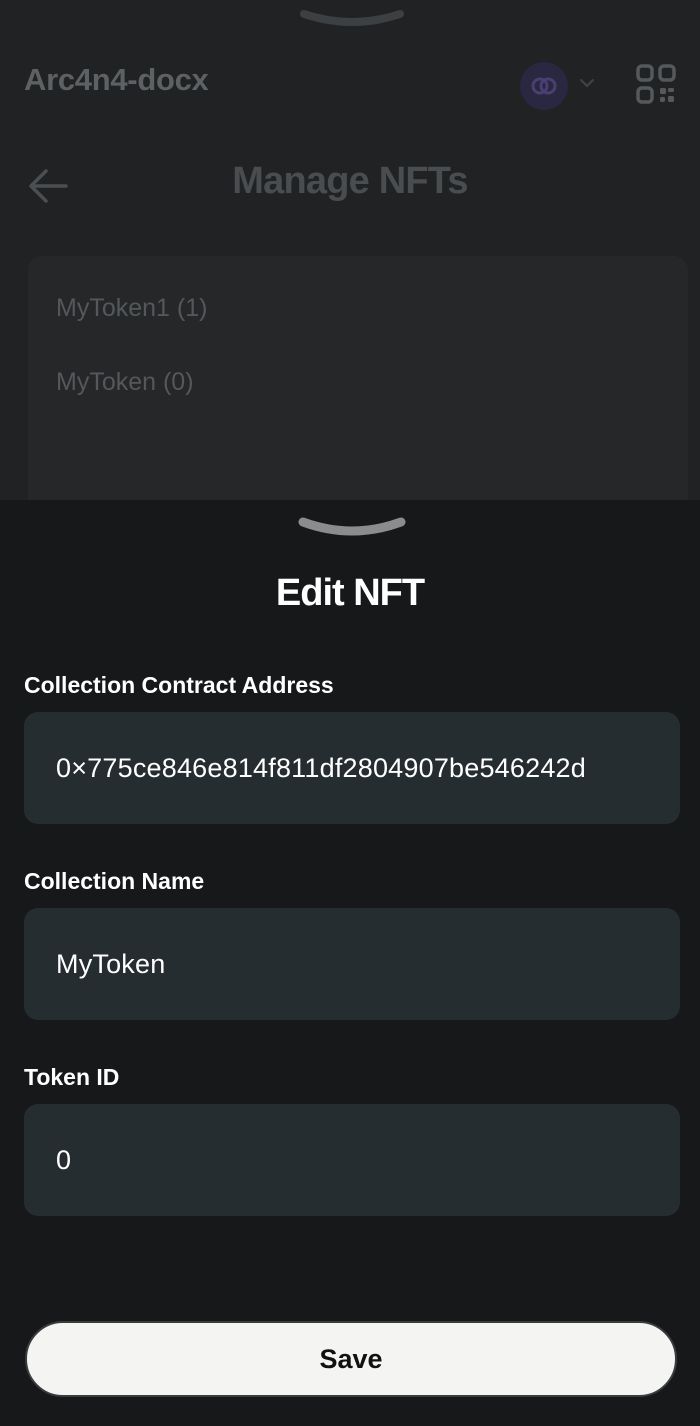 Image resolution: width=700 pixels, height=1426 pixels. What do you see at coordinates (544, 86) in the screenshot?
I see `network-logo-icon` at bounding box center [544, 86].